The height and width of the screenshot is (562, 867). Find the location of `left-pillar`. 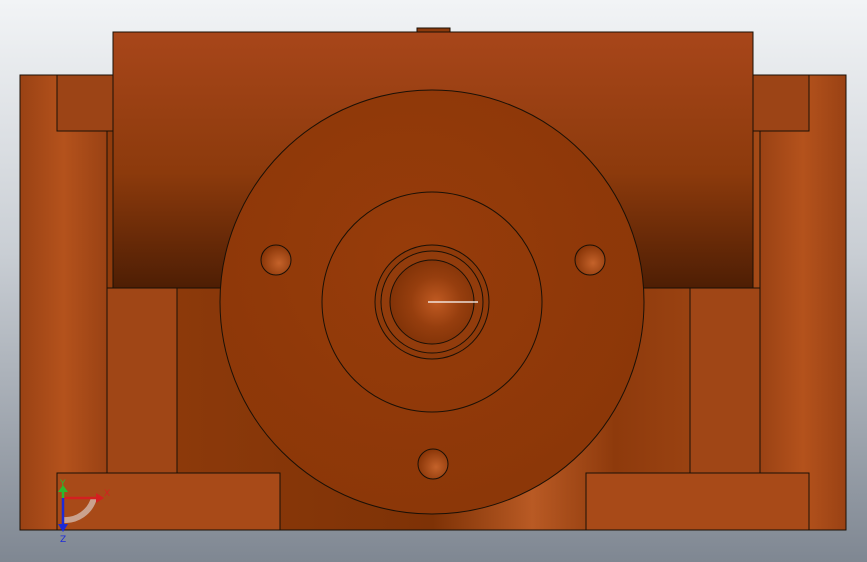

left-pillar is located at coordinates (63, 302).